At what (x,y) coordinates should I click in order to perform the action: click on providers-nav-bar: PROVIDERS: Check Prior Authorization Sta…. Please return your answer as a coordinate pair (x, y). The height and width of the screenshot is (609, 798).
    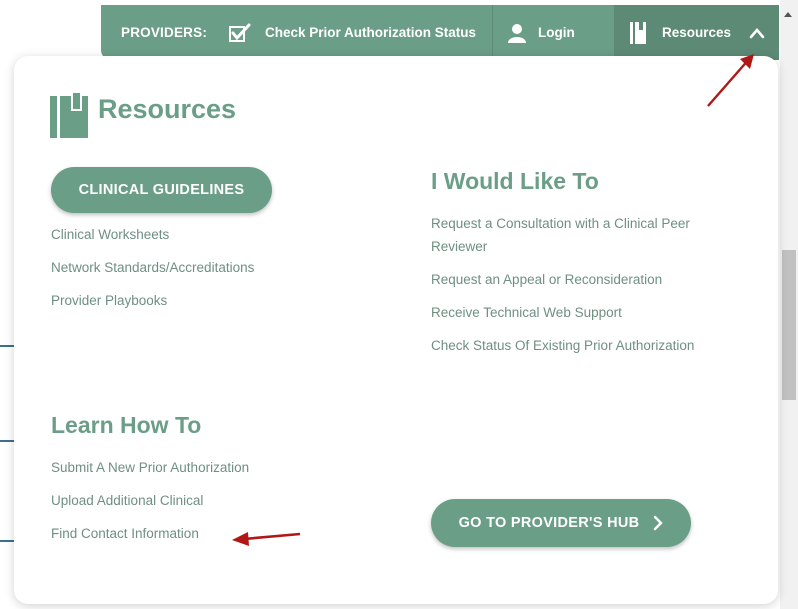
    Looking at the image, I should click on (440, 32).